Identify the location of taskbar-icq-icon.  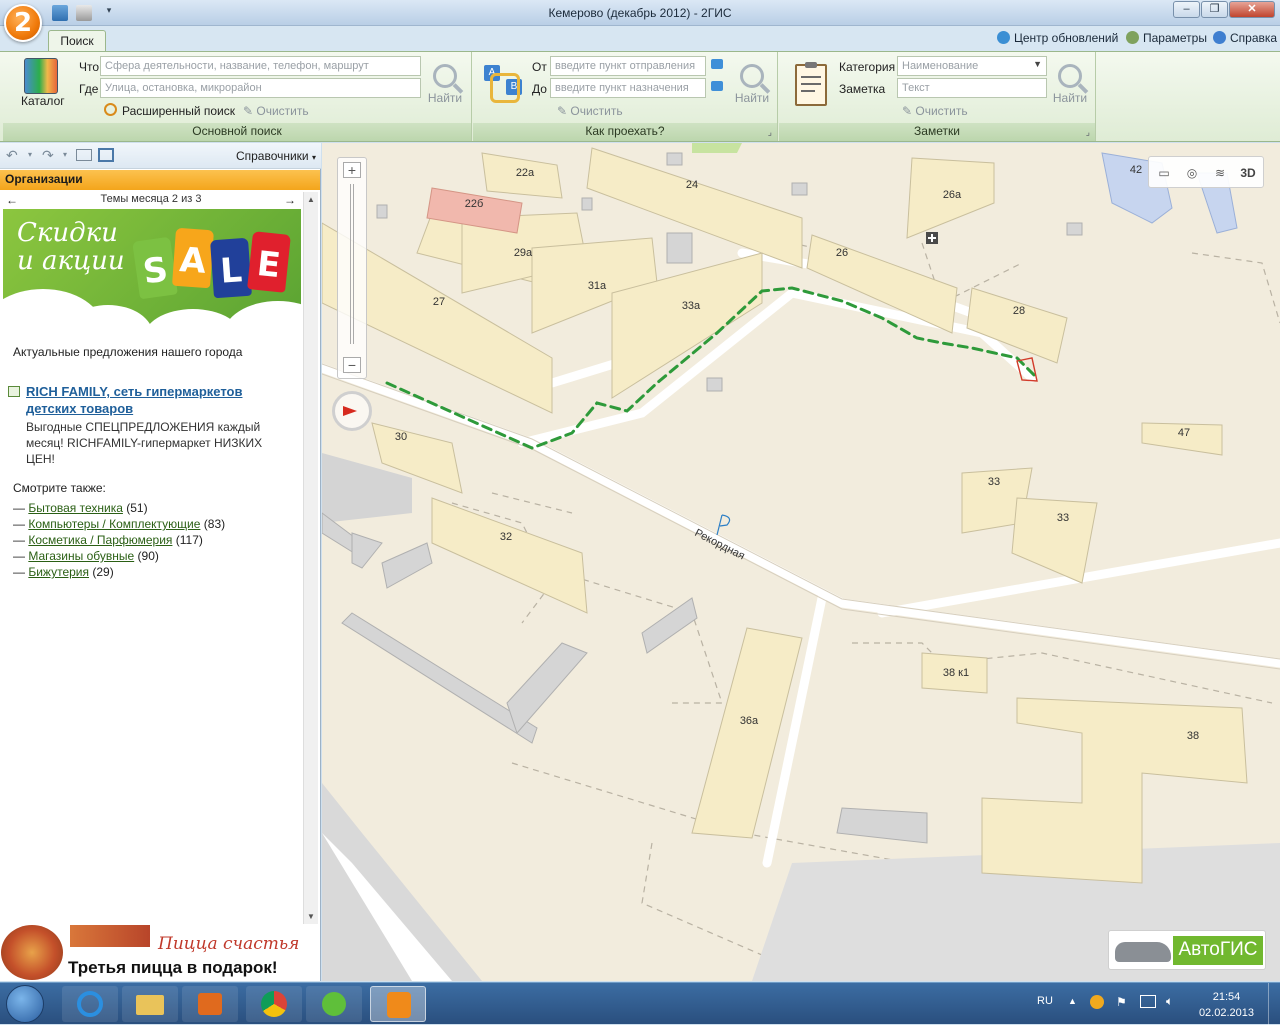
(334, 1004).